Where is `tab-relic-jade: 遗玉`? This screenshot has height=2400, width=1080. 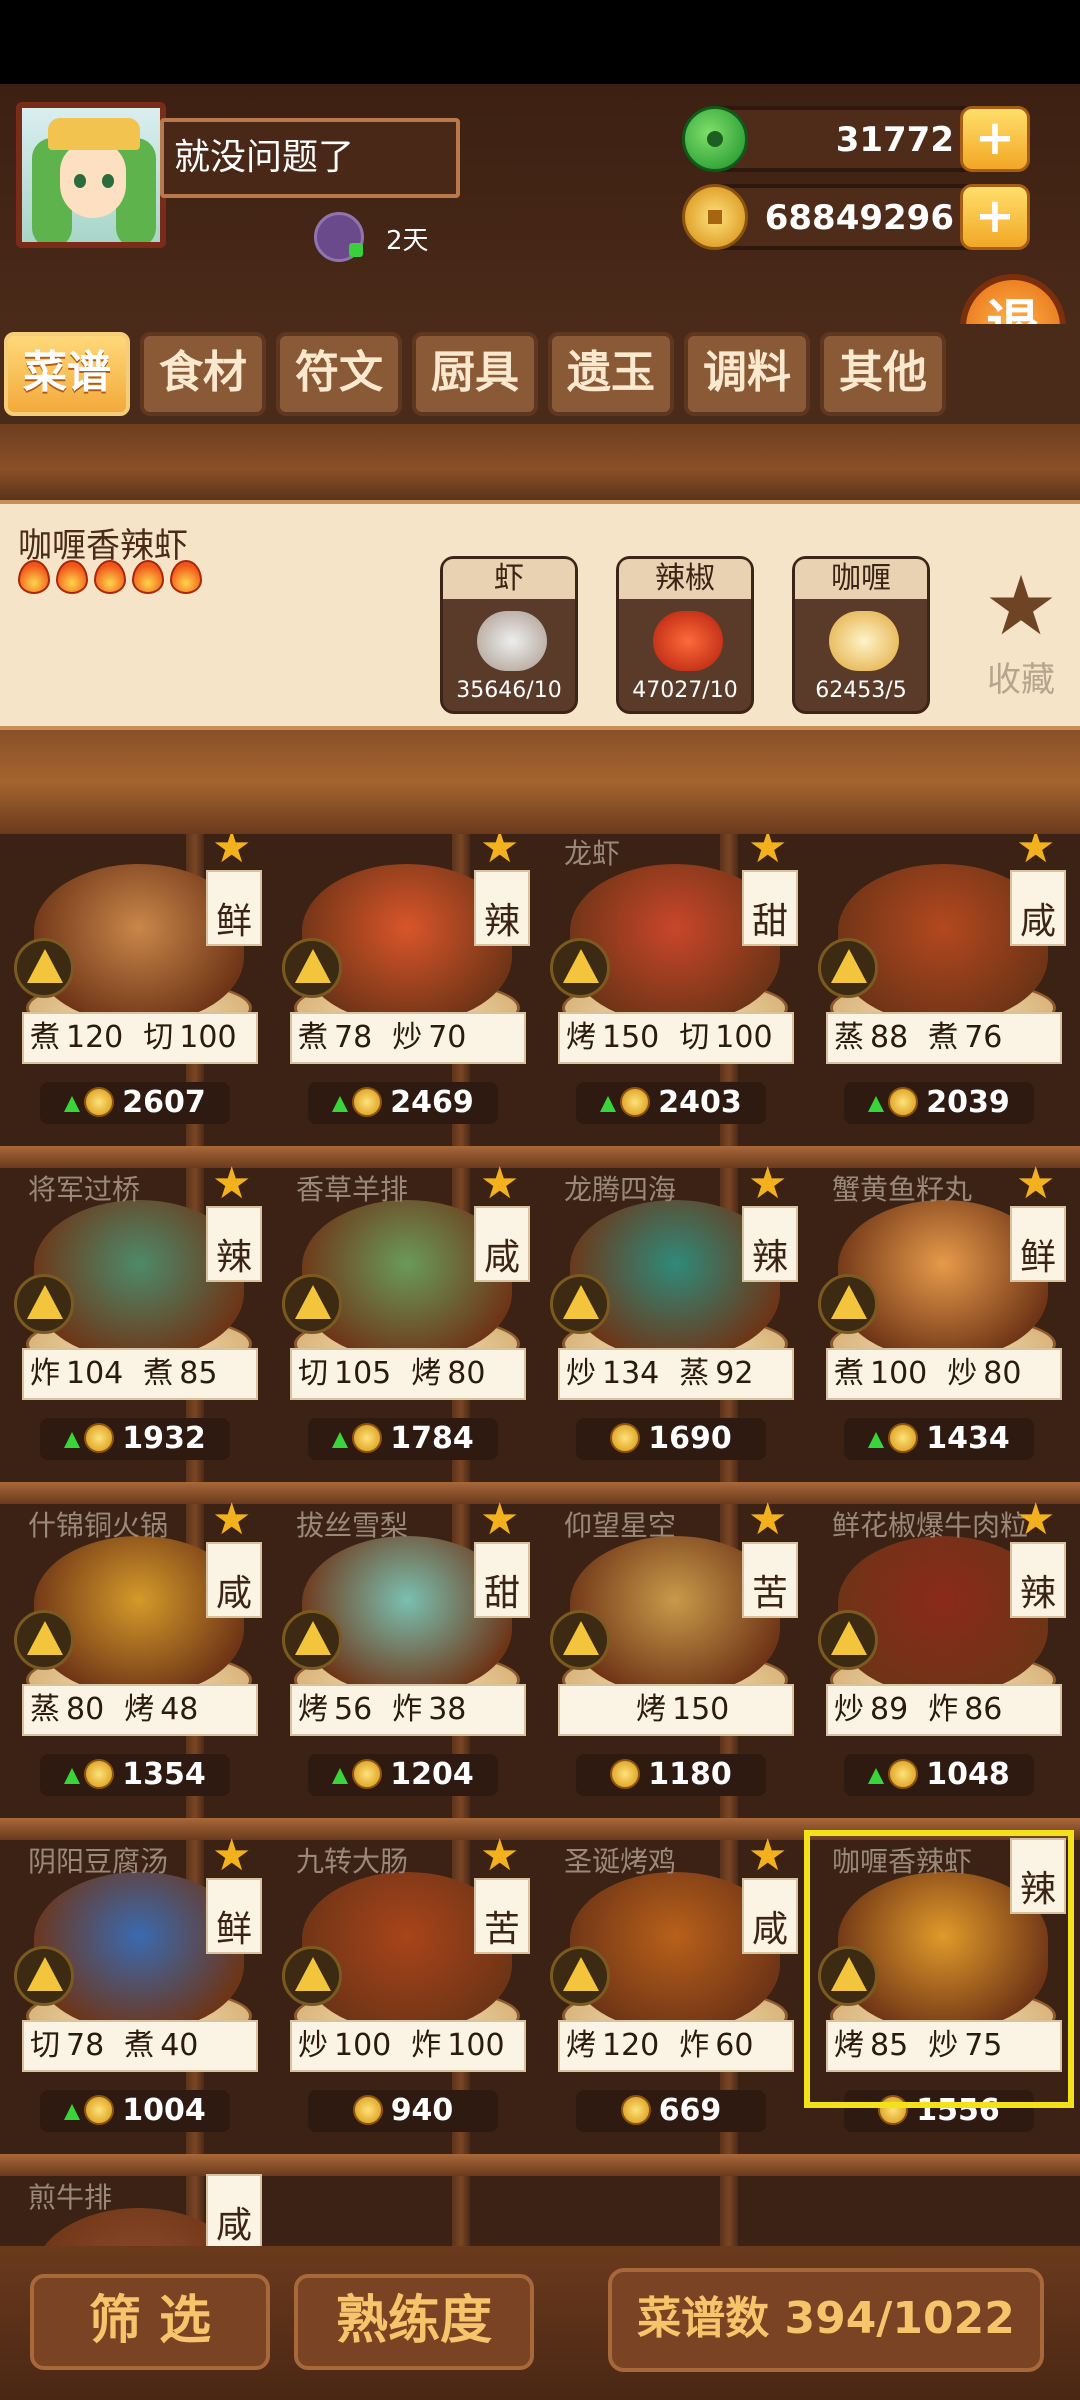 tab-relic-jade: 遗玉 is located at coordinates (611, 374).